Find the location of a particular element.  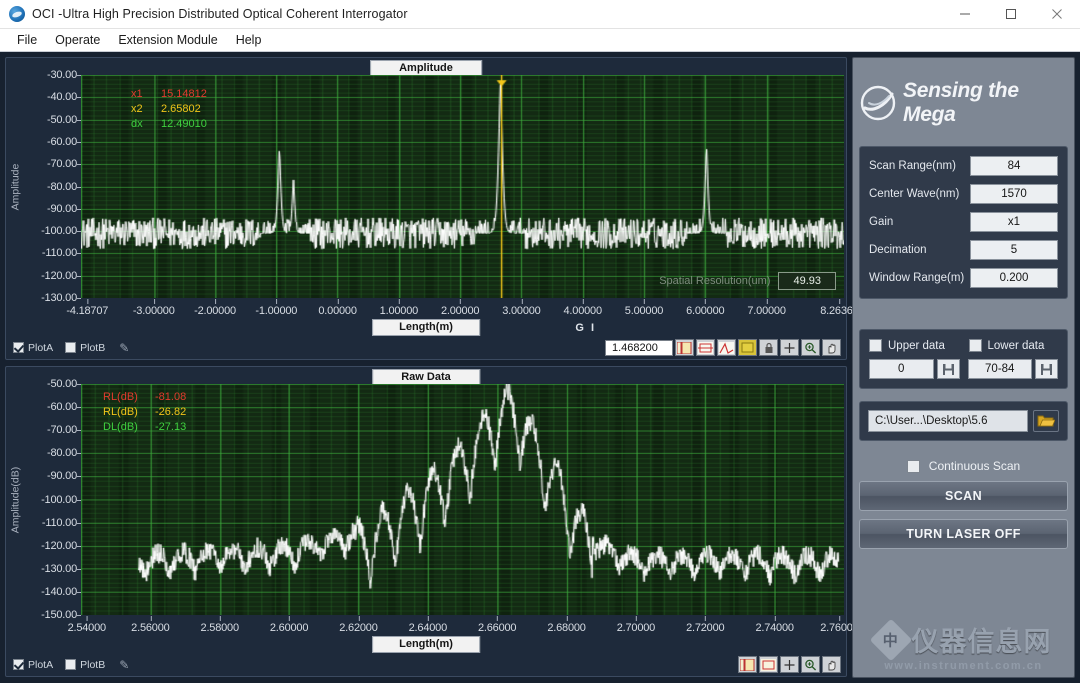

continuous-scan-checkbox-box is located at coordinates (913, 466).